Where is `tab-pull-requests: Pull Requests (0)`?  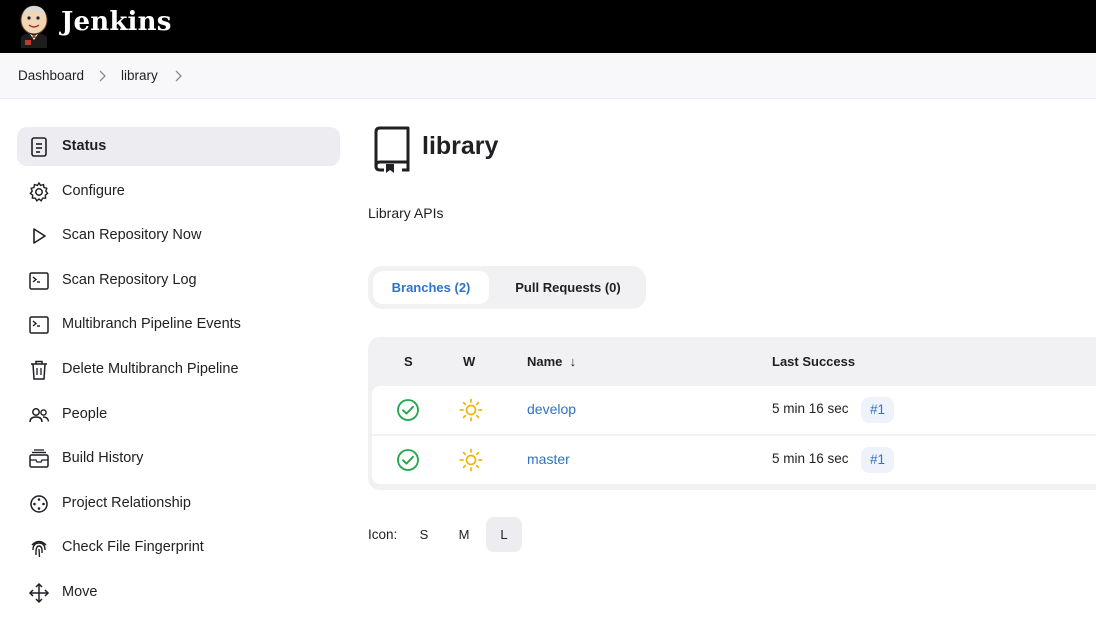 tab-pull-requests: Pull Requests (0) is located at coordinates (568, 287).